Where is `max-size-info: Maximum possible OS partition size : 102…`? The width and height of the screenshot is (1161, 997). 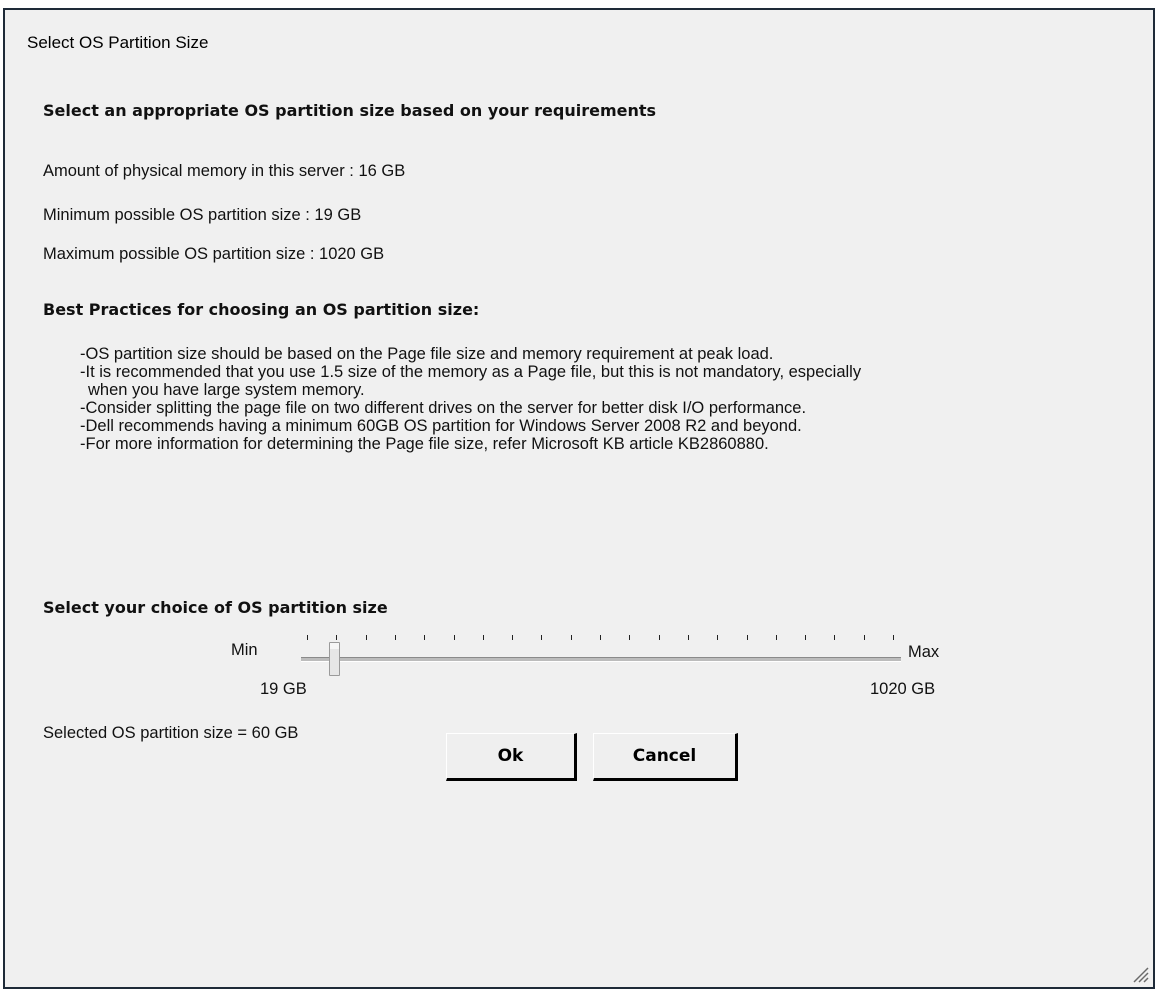
max-size-info: Maximum possible OS partition size : 102… is located at coordinates (214, 254).